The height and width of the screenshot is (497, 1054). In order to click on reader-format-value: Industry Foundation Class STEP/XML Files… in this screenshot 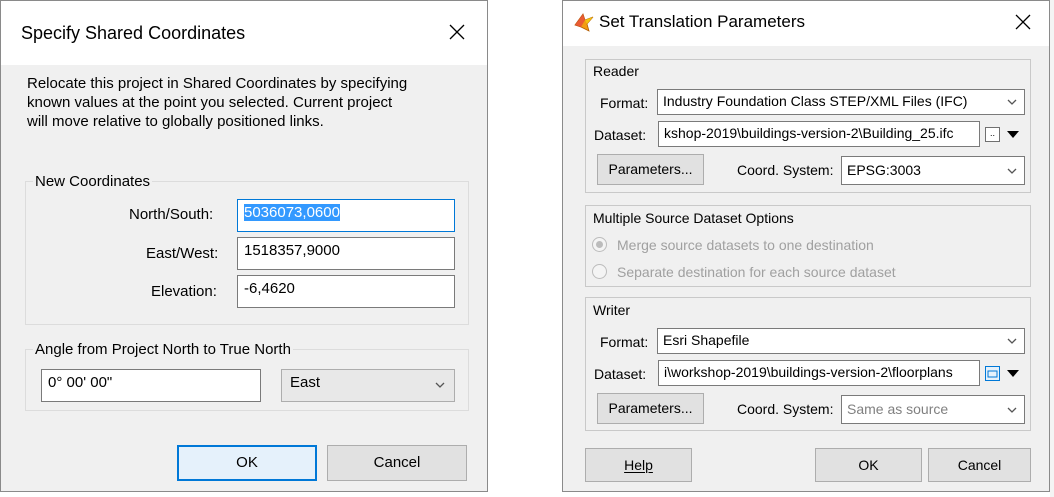, I will do `click(815, 101)`.